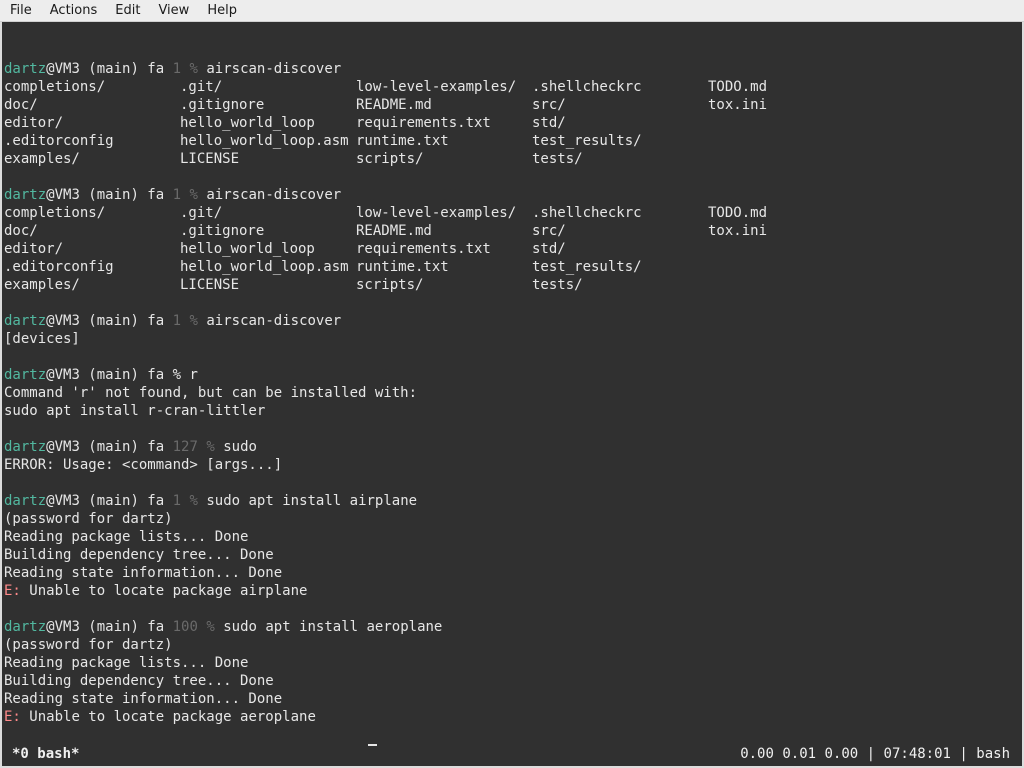  I want to click on session-name: bash, so click(993, 754).